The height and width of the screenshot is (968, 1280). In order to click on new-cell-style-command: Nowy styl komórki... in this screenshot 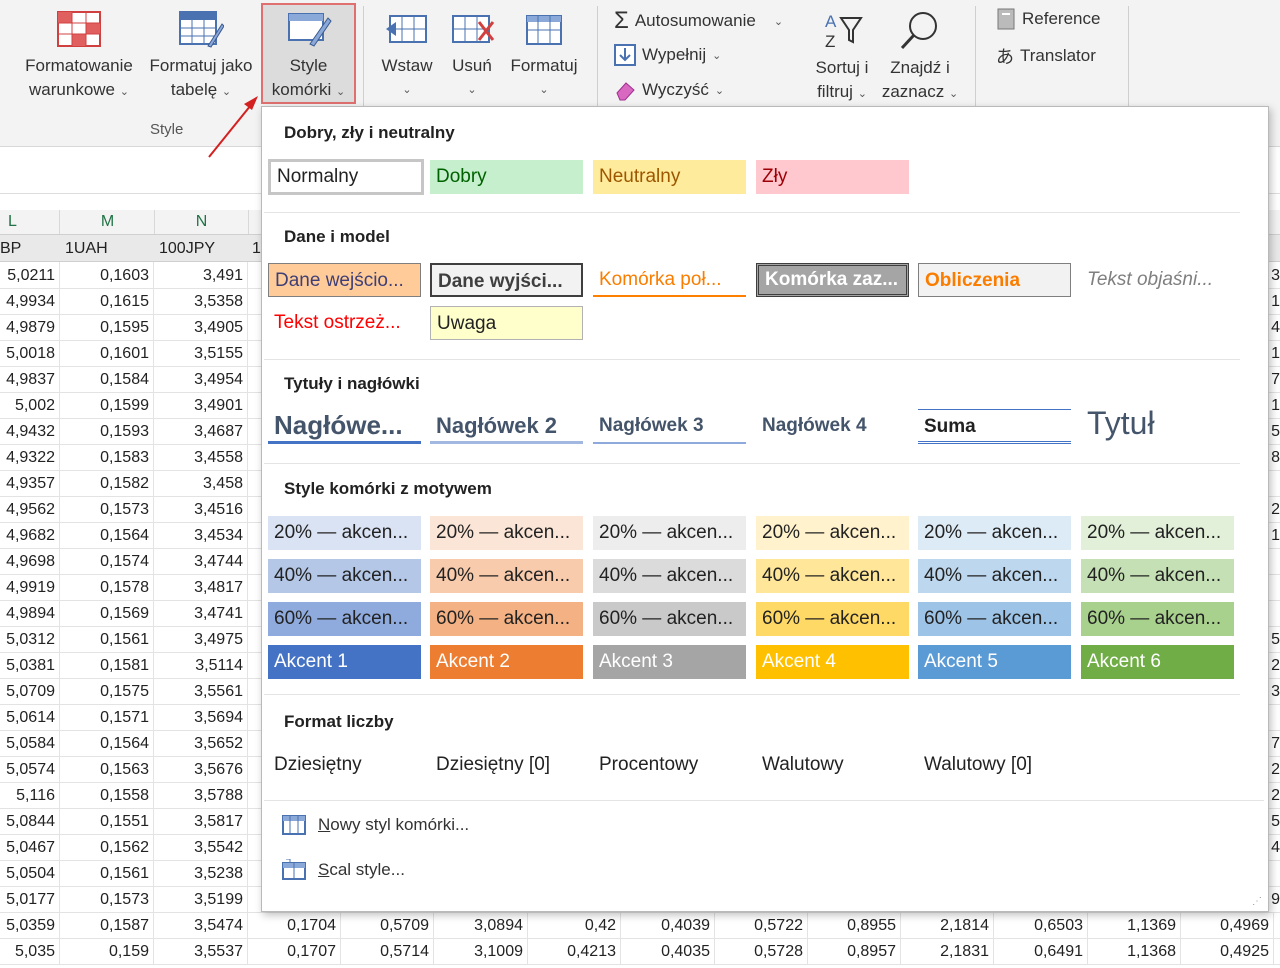, I will do `click(375, 825)`.